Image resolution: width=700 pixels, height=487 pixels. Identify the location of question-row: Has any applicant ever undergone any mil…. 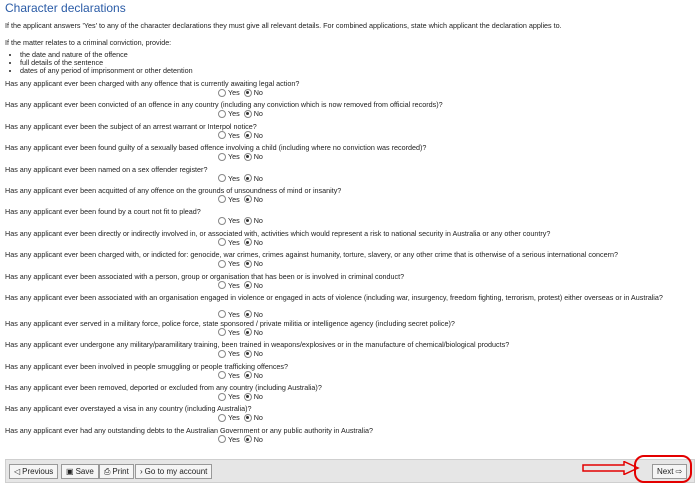
(350, 351).